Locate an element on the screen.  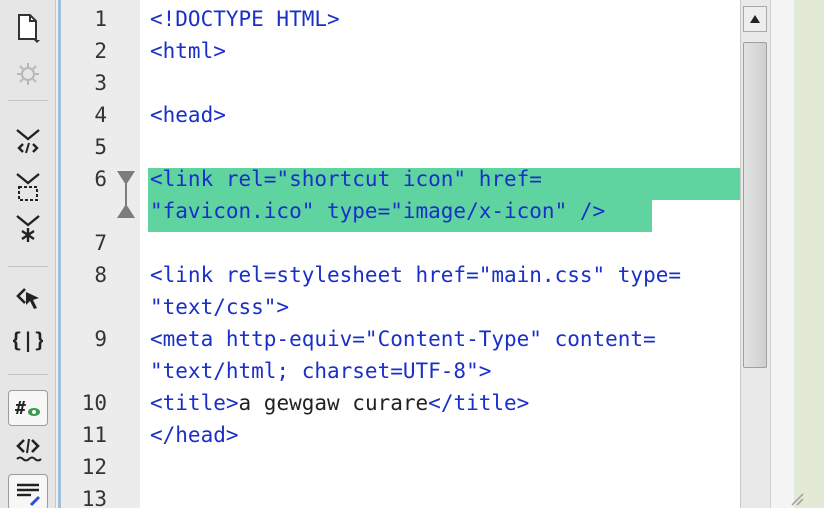
new-file-button is located at coordinates (28, 28).